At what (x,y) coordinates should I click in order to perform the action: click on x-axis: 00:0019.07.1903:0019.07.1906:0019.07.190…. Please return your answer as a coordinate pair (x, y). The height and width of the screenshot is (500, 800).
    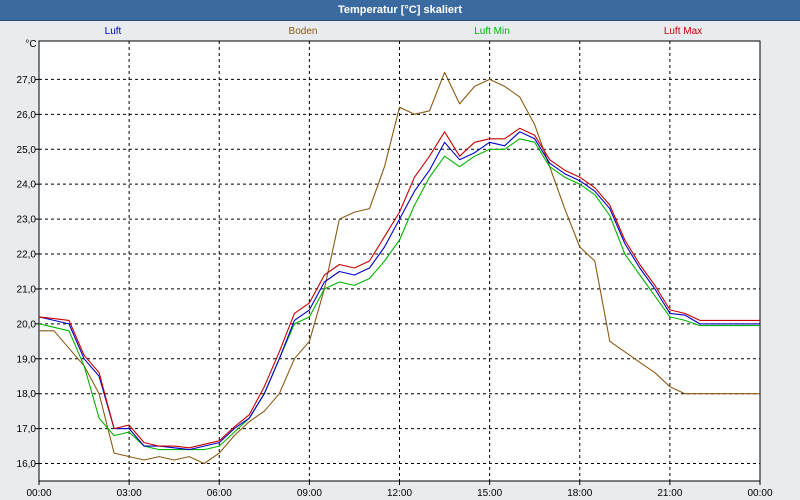
    Looking at the image, I should click on (399, 490).